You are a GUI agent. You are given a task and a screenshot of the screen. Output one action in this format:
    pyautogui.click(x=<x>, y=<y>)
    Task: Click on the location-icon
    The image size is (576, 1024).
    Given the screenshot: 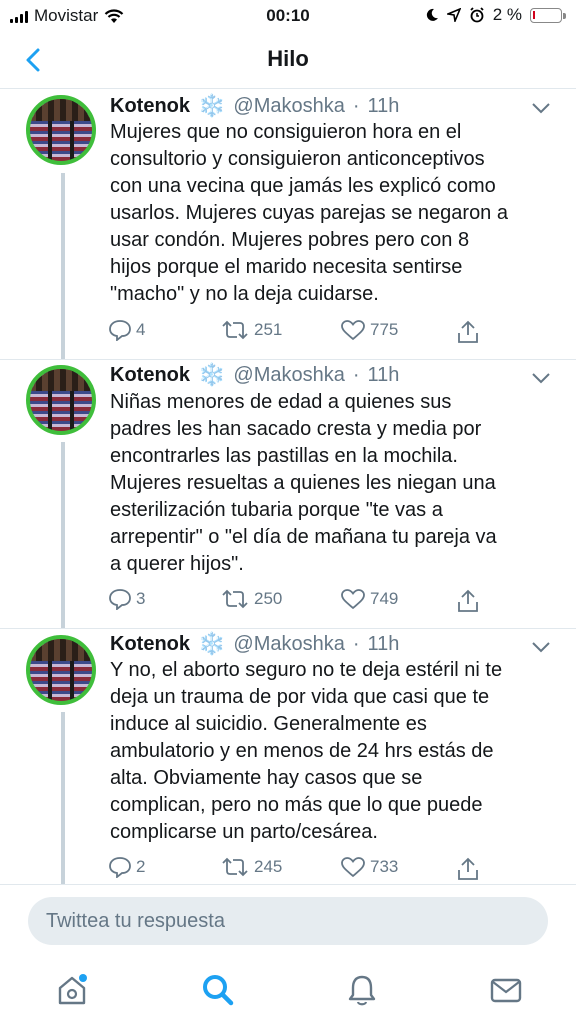 What is the action you would take?
    pyautogui.click(x=453, y=15)
    